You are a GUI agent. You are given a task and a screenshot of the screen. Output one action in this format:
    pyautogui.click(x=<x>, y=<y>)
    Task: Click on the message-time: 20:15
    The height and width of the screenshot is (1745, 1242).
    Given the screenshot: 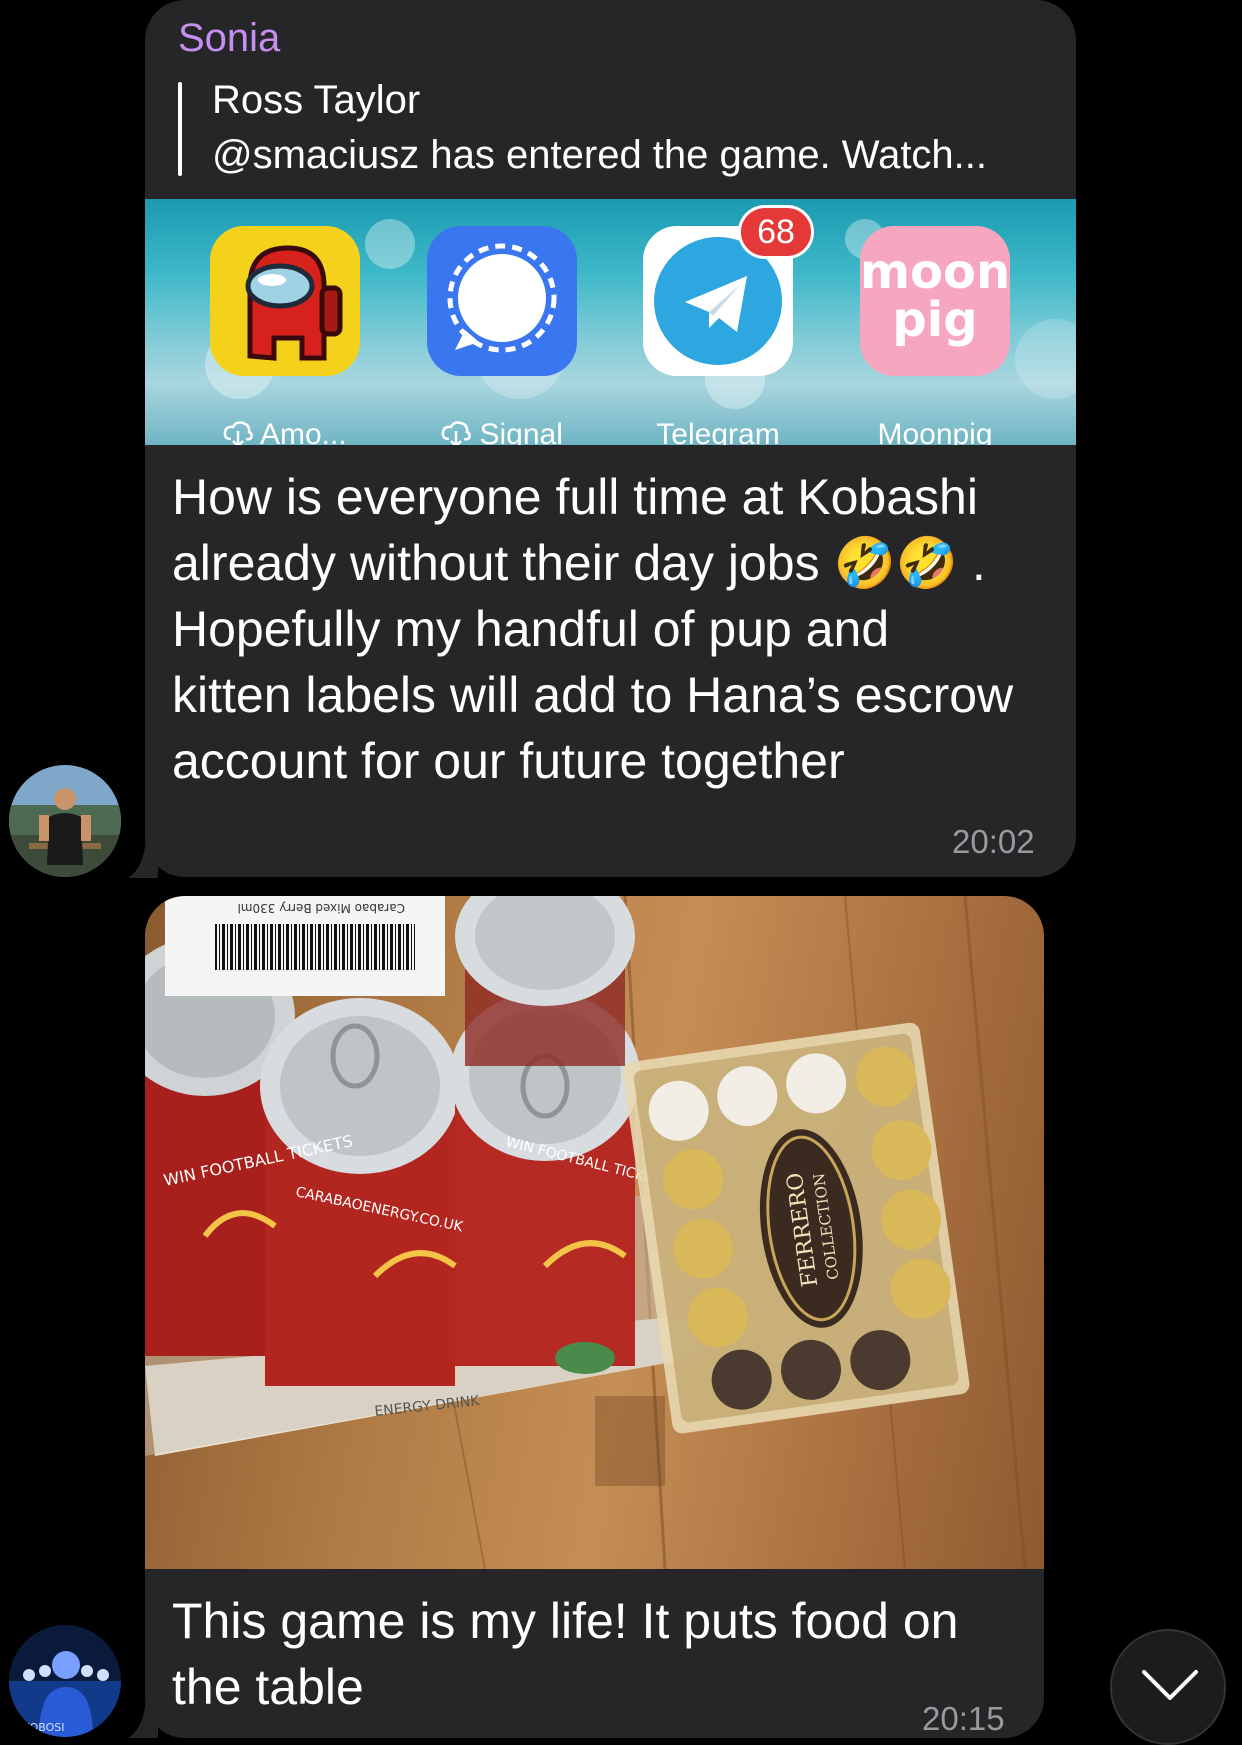 What is the action you would take?
    pyautogui.click(x=963, y=1718)
    